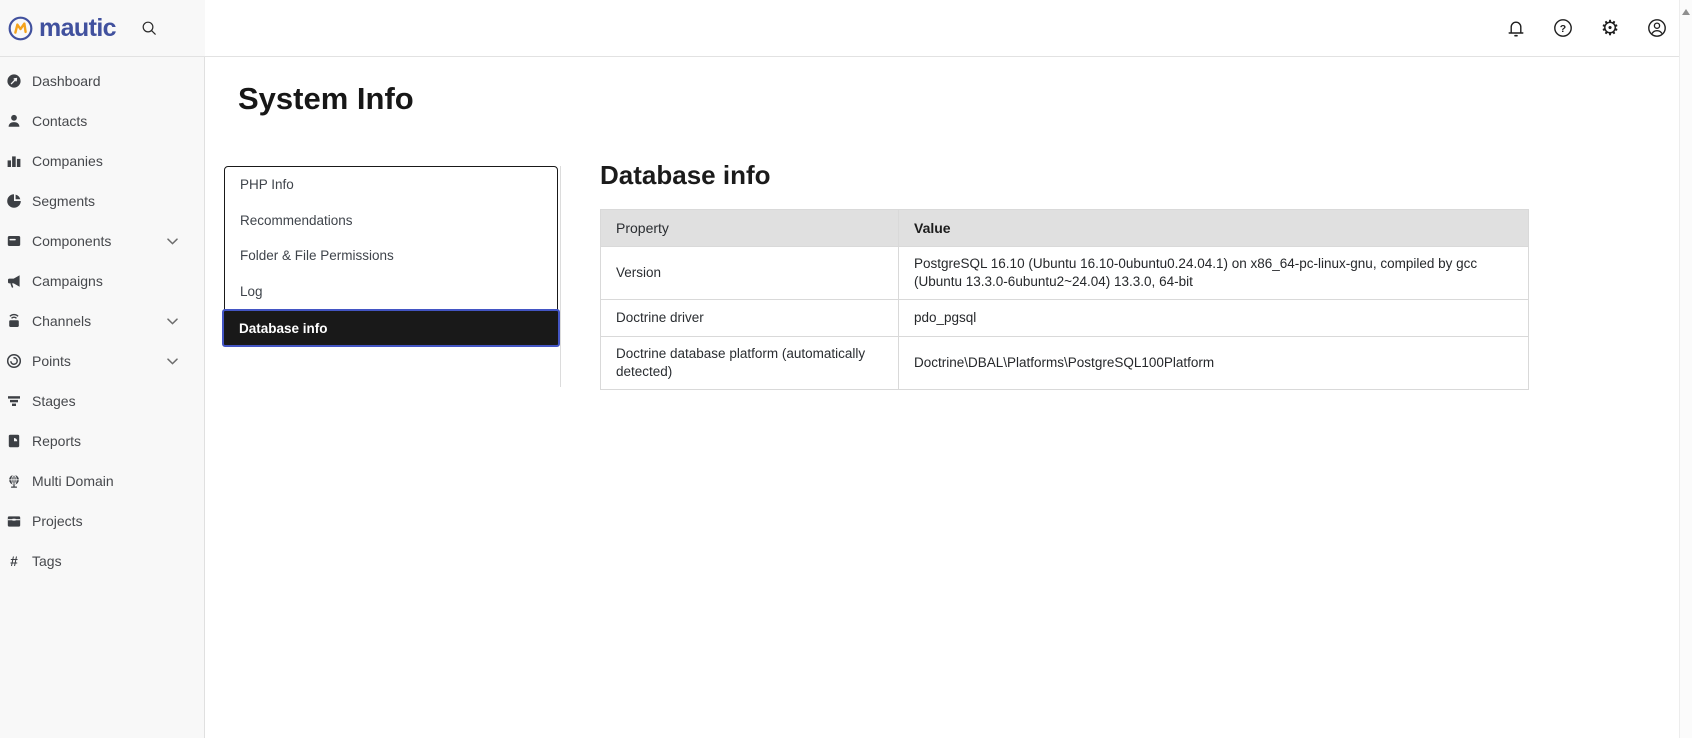 This screenshot has width=1692, height=738. I want to click on multi-domain-icon, so click(14, 481).